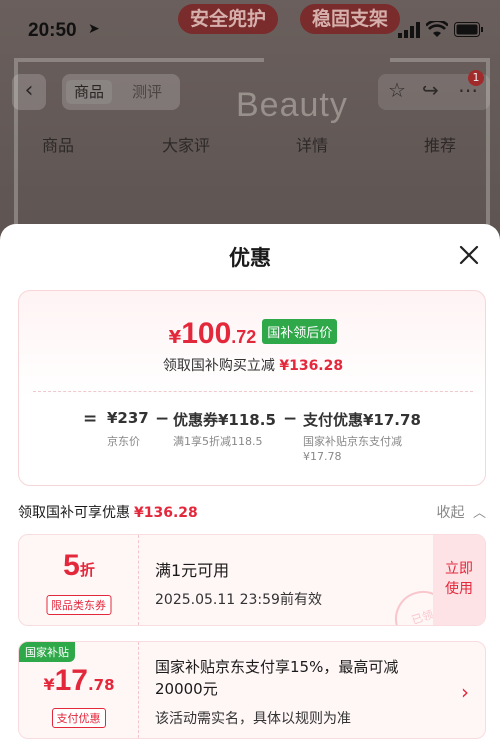  I want to click on wifi-icon, so click(437, 30).